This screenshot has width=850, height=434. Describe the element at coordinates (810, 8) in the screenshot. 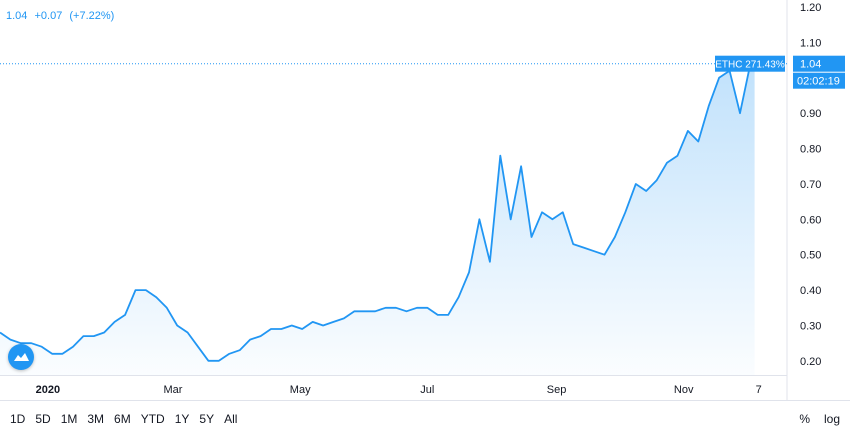

I see `price-tick-label: 1.20` at that location.